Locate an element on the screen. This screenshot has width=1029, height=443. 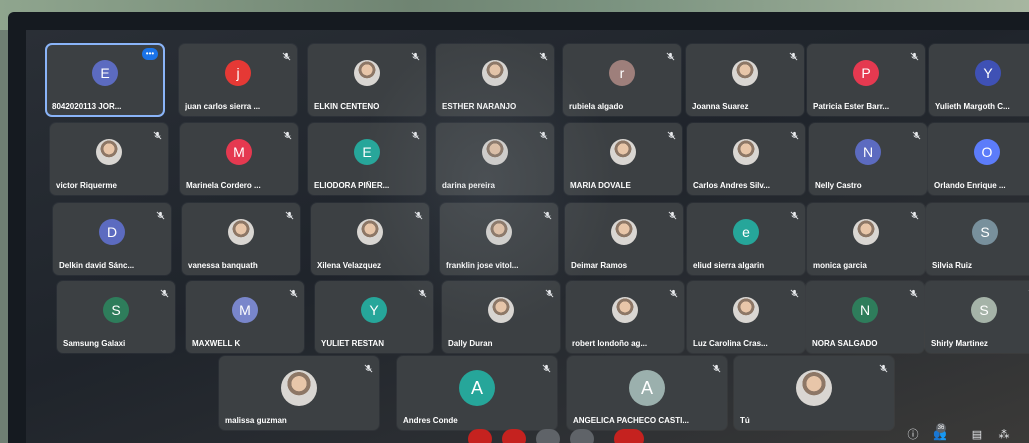
camera-toggle-button is located at coordinates (514, 436).